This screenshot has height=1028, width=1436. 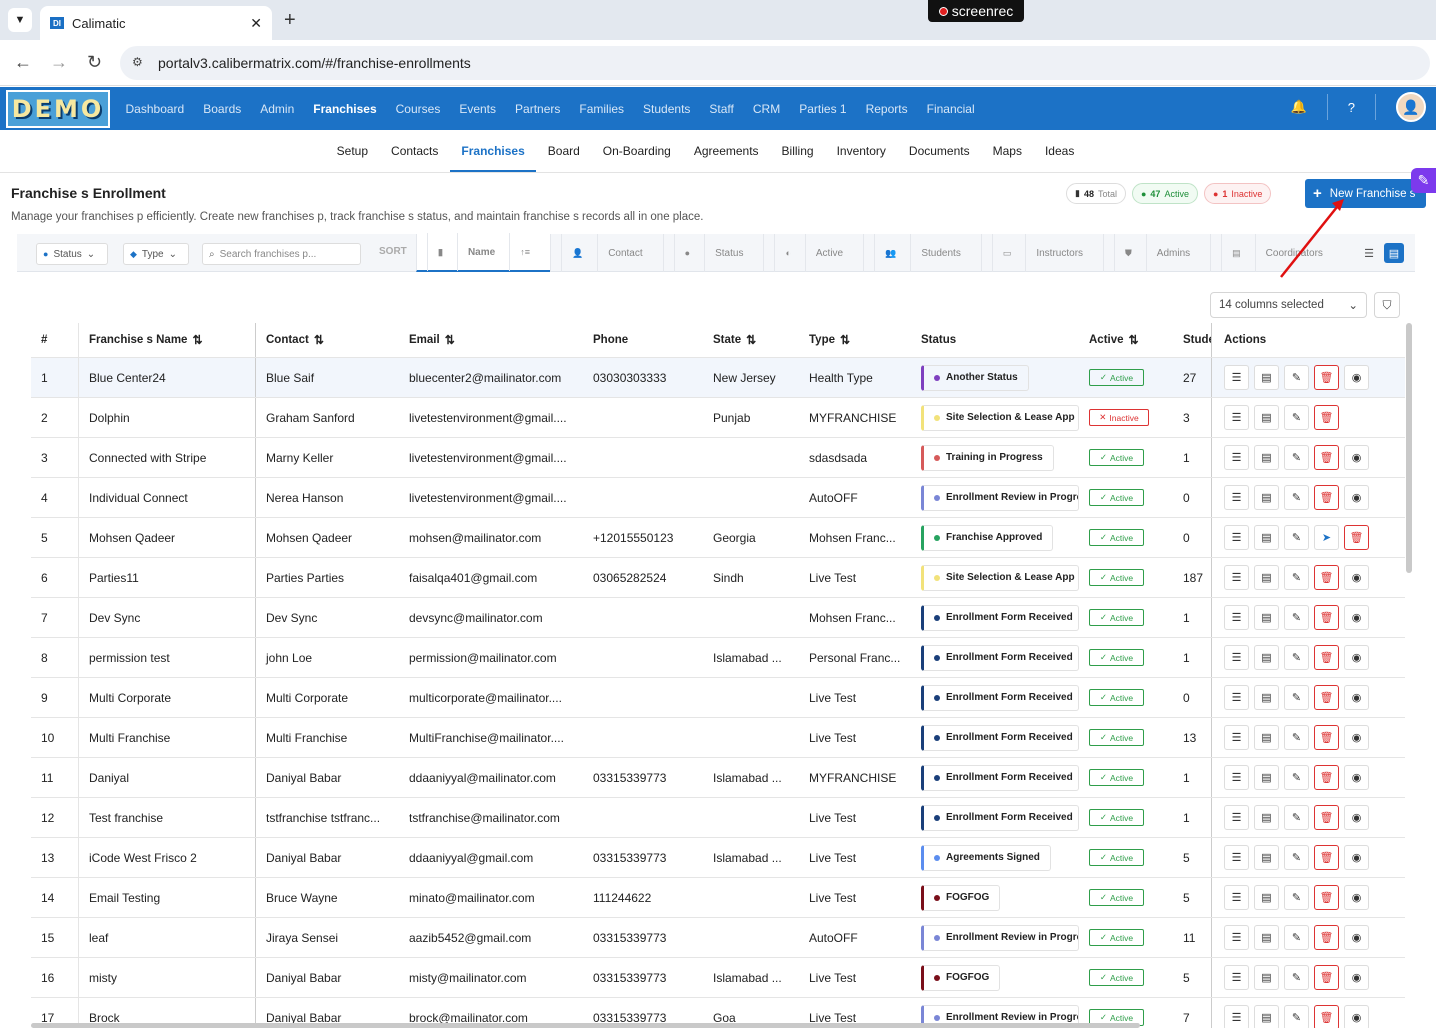 I want to click on close-icon: ✕, so click(x=256, y=23).